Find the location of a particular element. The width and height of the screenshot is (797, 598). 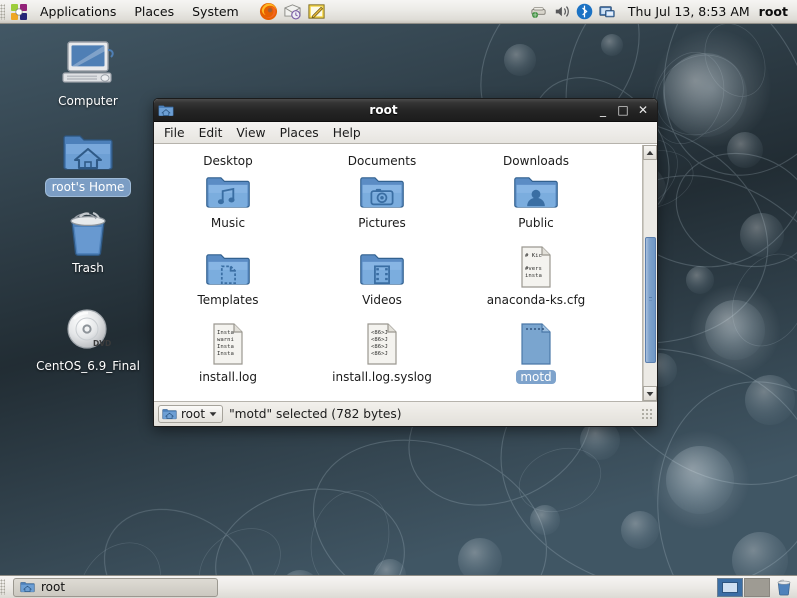

scrollbar-track is located at coordinates (650, 273).